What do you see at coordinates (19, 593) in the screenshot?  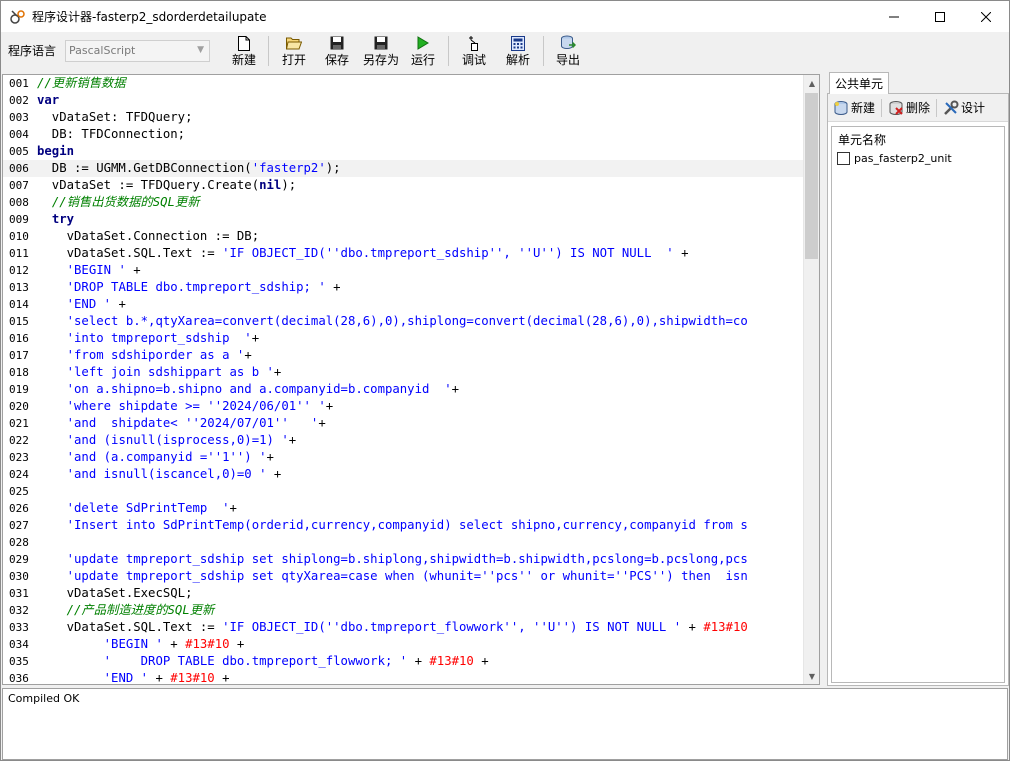 I see `line-number: 031` at bounding box center [19, 593].